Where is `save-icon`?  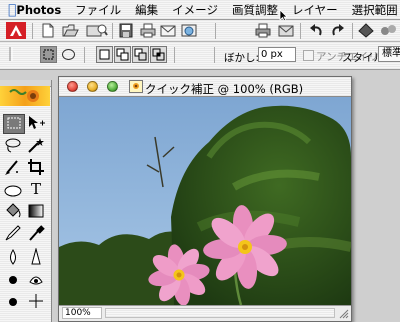
save-icon is located at coordinates (126, 30).